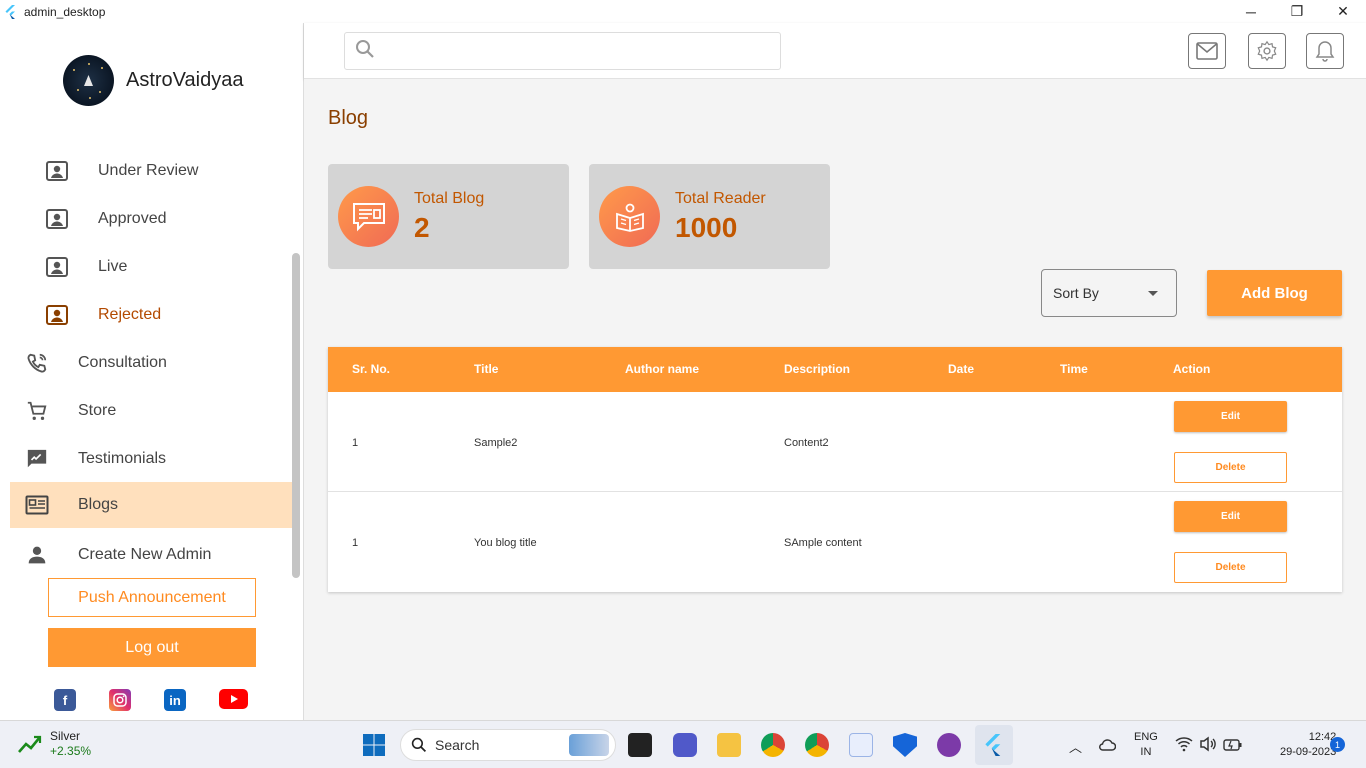  What do you see at coordinates (1207, 51) in the screenshot?
I see `mail-button` at bounding box center [1207, 51].